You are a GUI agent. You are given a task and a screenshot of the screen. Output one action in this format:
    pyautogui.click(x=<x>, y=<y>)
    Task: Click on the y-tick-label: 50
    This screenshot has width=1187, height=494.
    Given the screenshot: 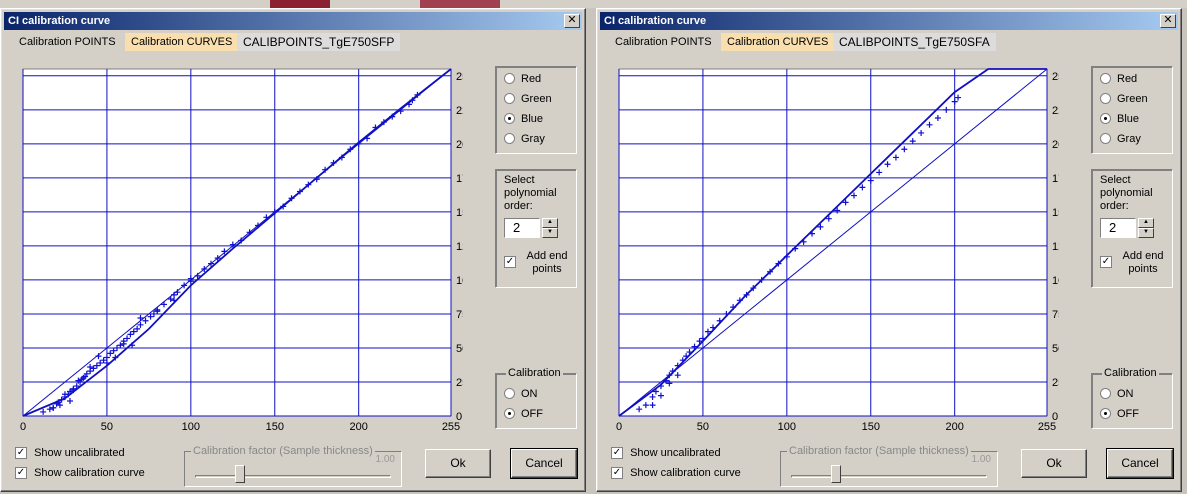 What is the action you would take?
    pyautogui.click(x=459, y=349)
    